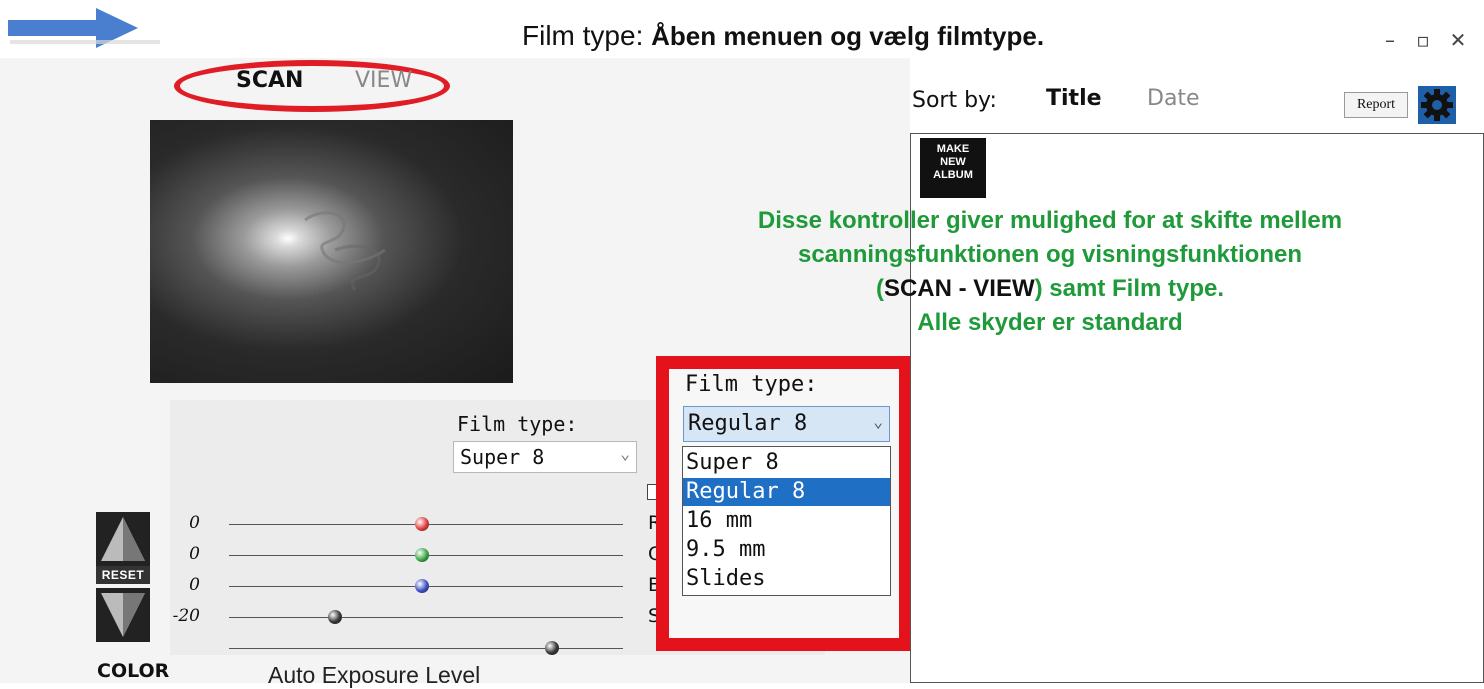 The height and width of the screenshot is (689, 1484). Describe the element at coordinates (269, 80) in the screenshot. I see `tab-scan: SCAN` at that location.